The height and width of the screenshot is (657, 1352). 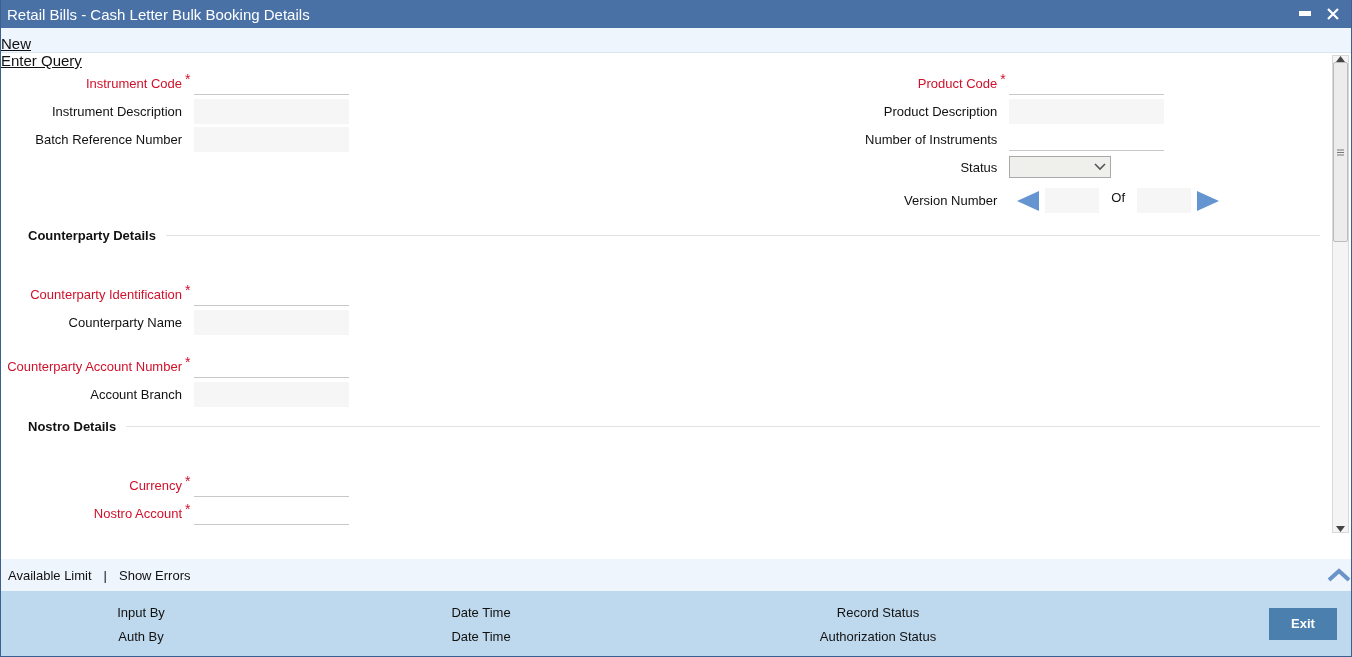 I want to click on field-label: Number of Instruments, so click(x=931, y=139).